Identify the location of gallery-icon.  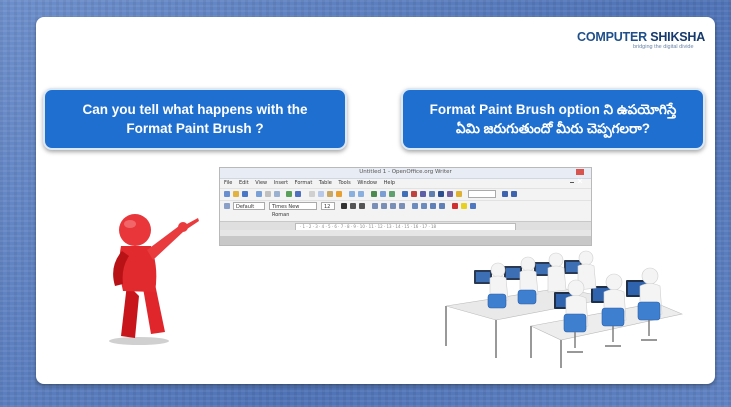
(423, 194).